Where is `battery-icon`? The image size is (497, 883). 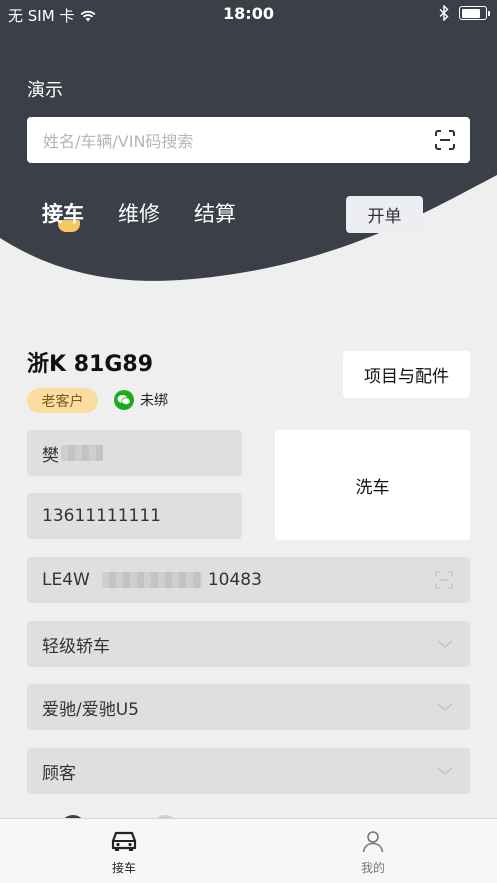 battery-icon is located at coordinates (474, 13).